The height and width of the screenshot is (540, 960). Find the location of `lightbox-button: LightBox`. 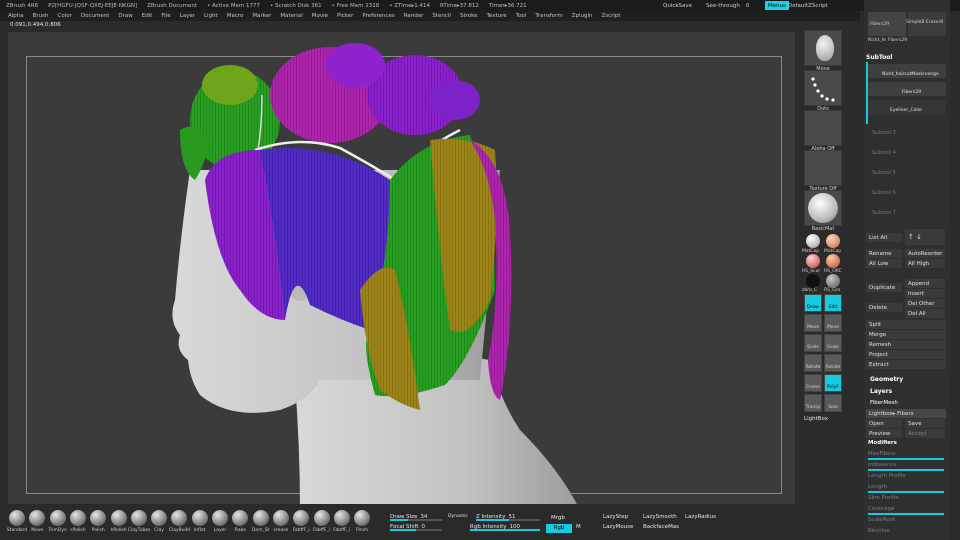

lightbox-button: LightBox is located at coordinates (816, 419).